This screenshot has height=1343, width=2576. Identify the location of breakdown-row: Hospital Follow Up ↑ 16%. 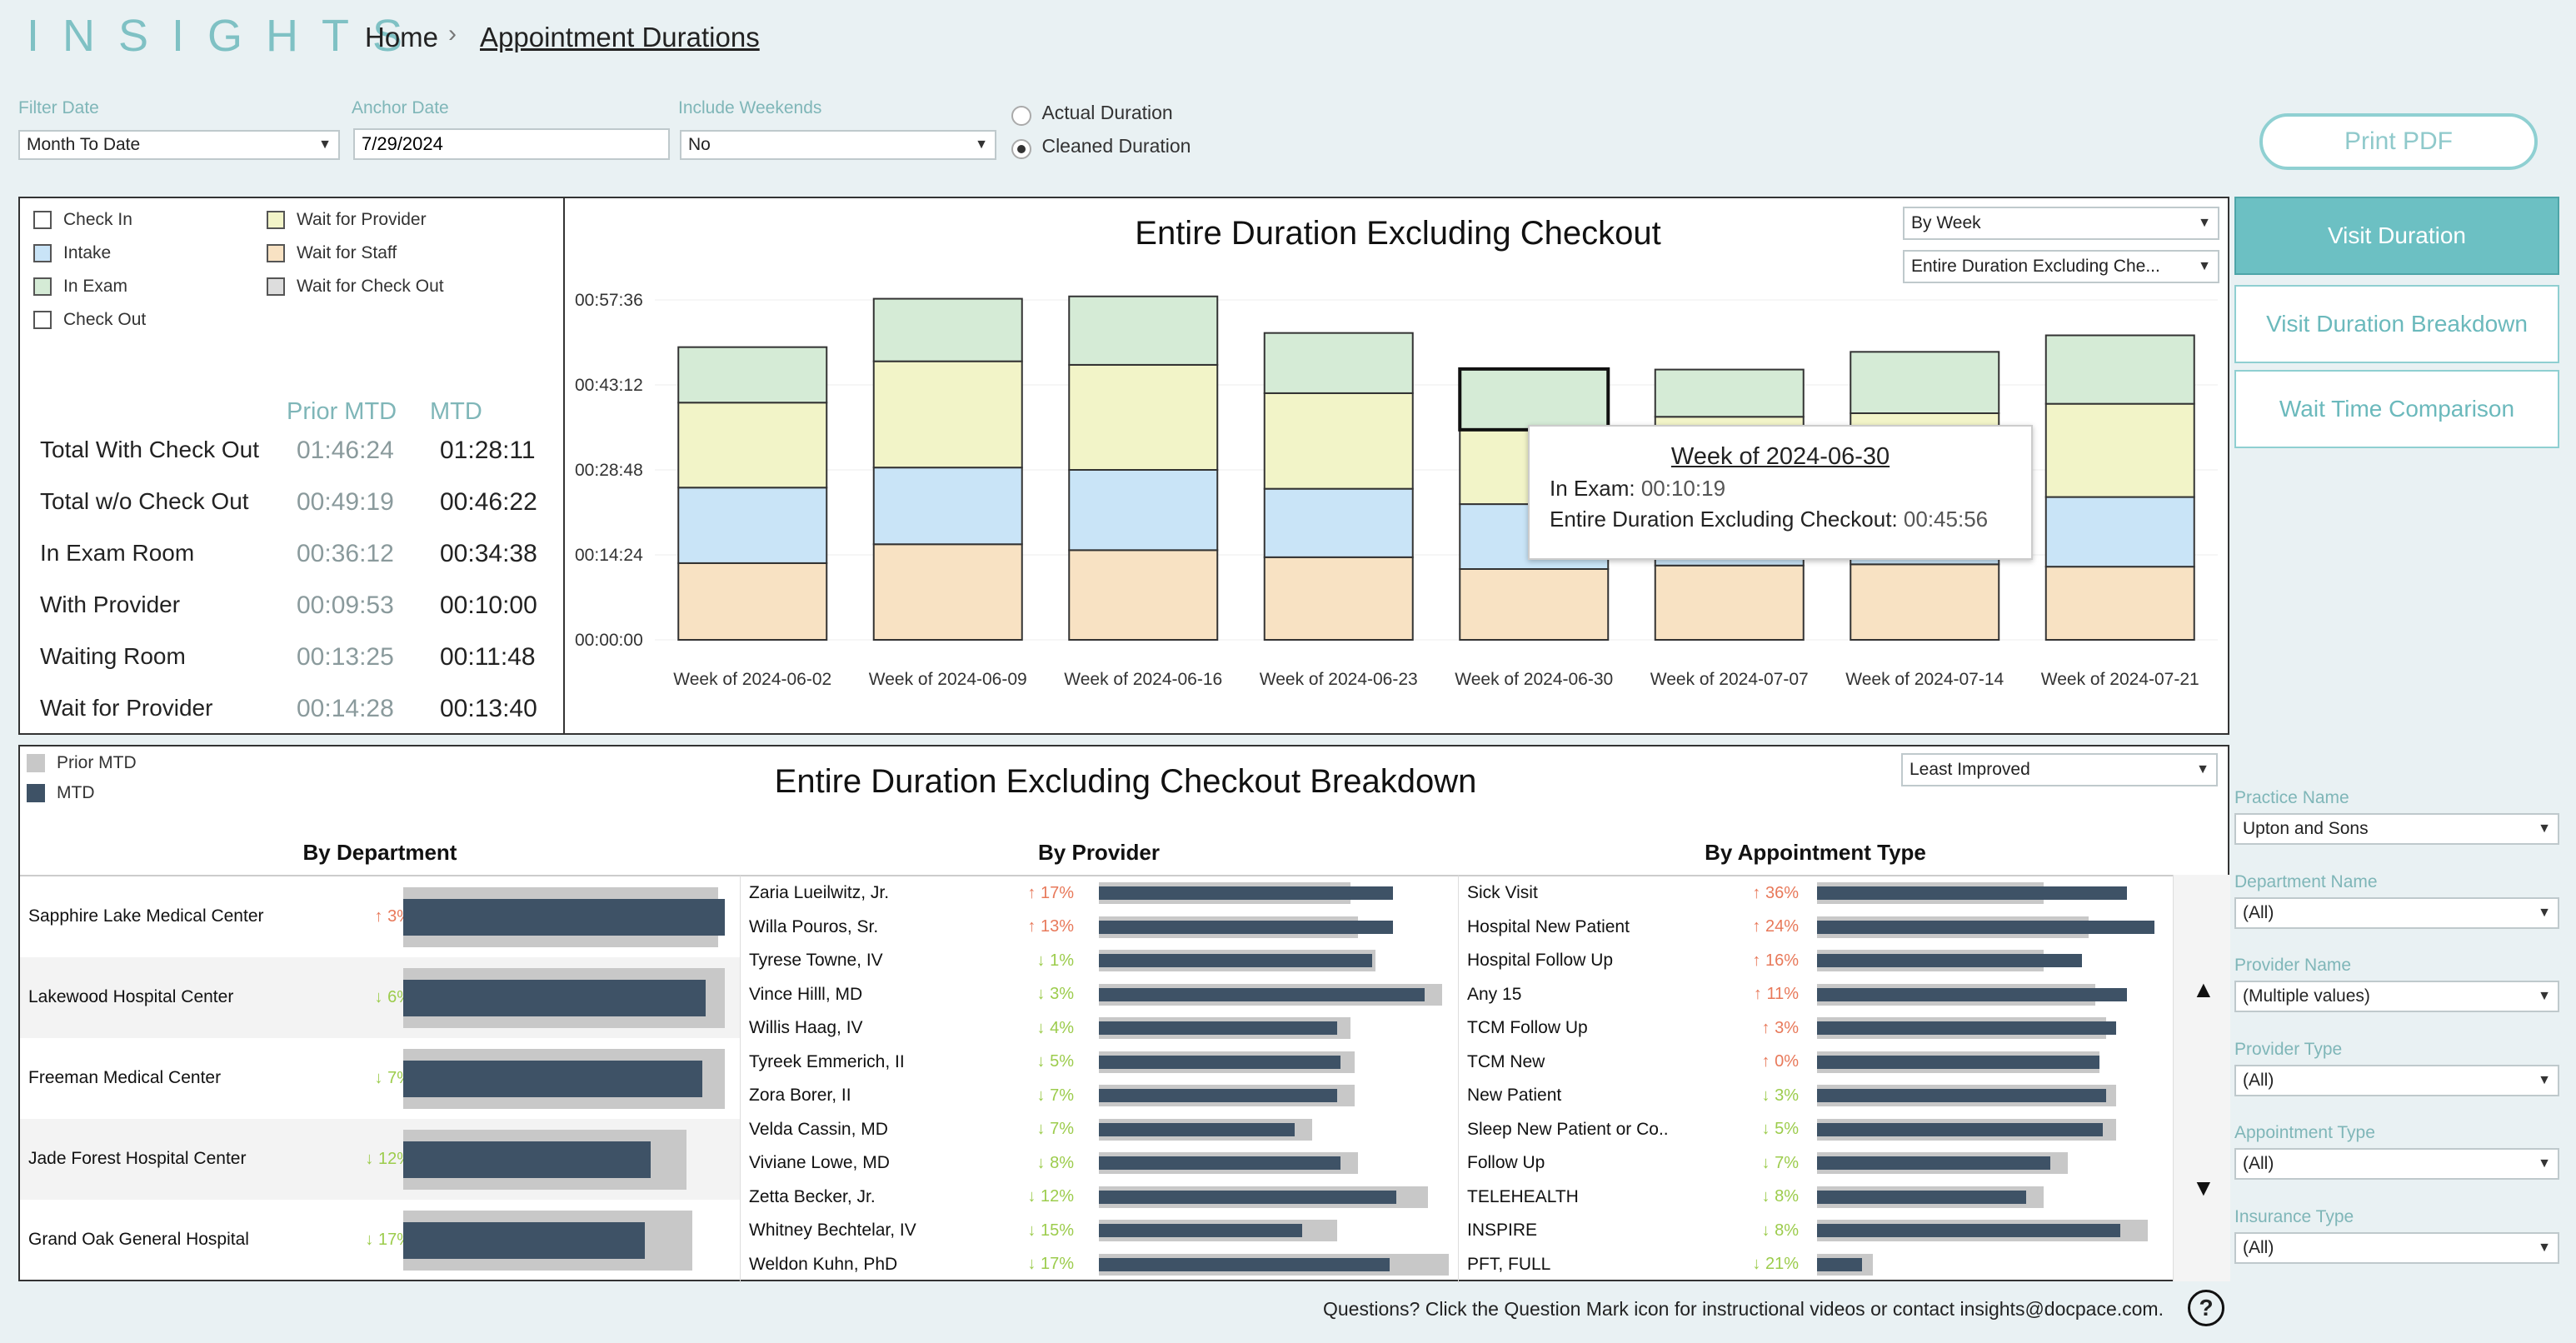
(1816, 961).